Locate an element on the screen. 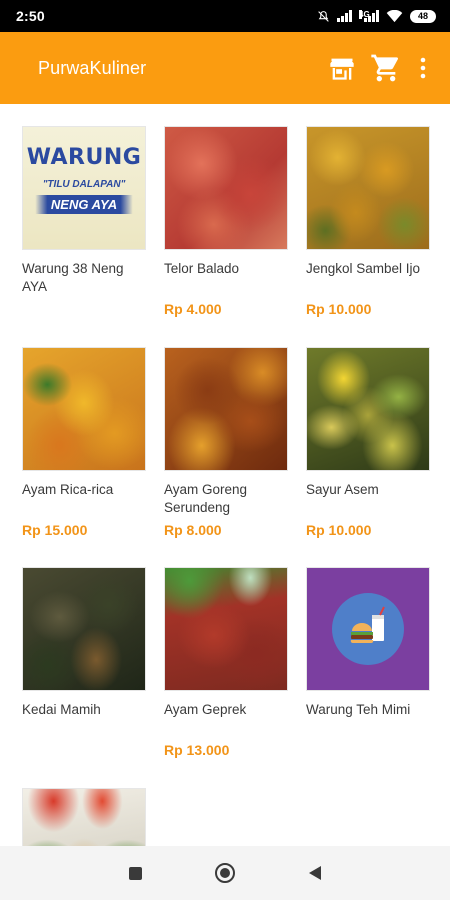 This screenshot has height=900, width=450. item-name: Telor Balado is located at coordinates (202, 268).